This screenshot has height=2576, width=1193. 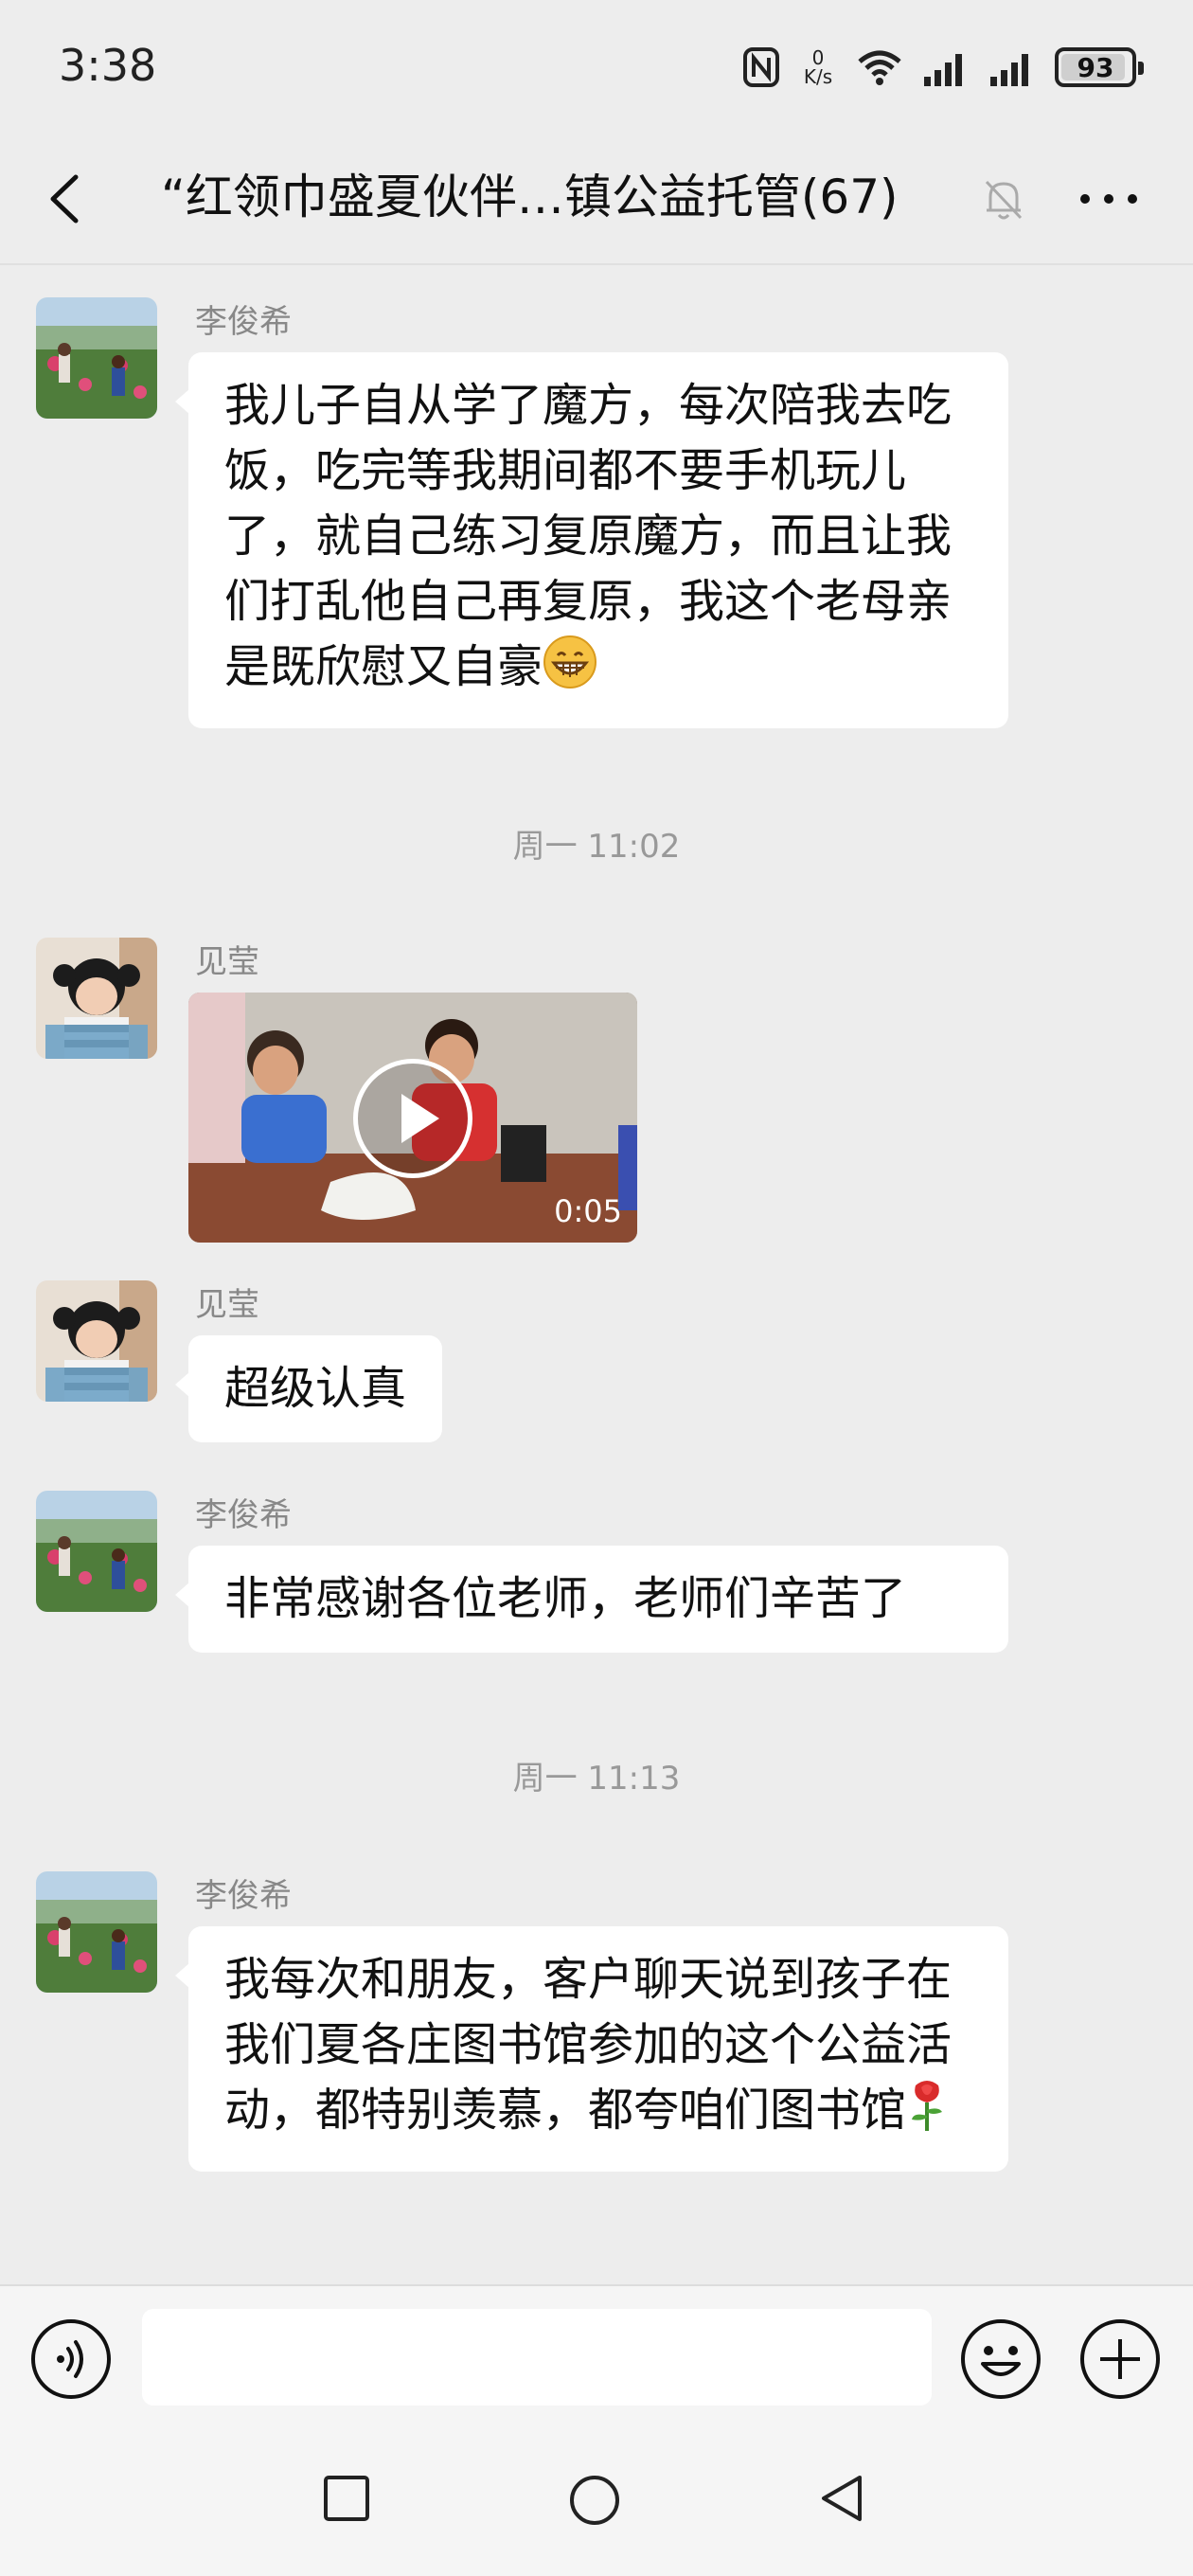 I want to click on rose-emoji-icon, so click(x=927, y=2114).